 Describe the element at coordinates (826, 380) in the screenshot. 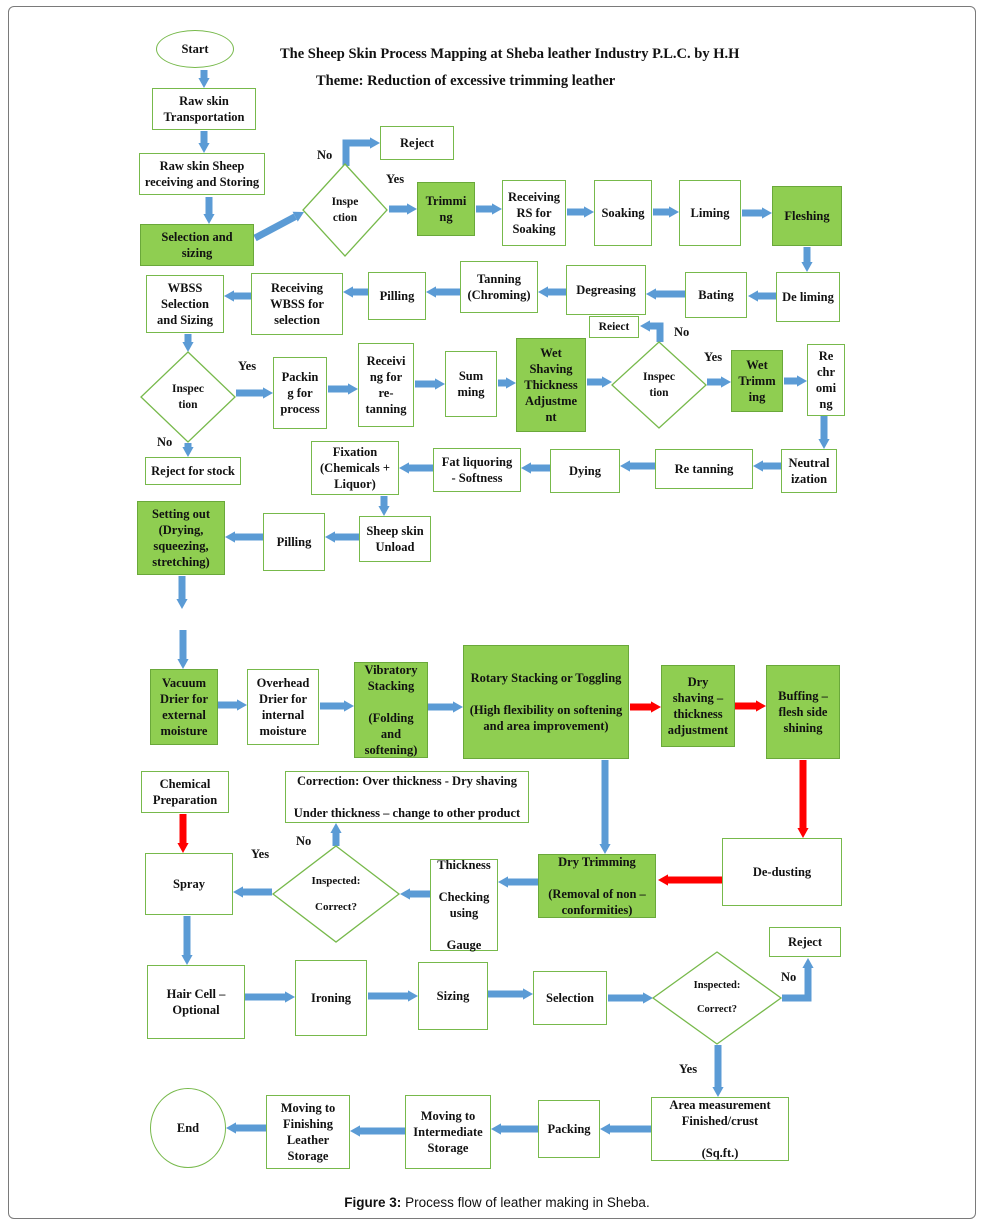

I see `step-rechroming: Re chr omi ng` at that location.